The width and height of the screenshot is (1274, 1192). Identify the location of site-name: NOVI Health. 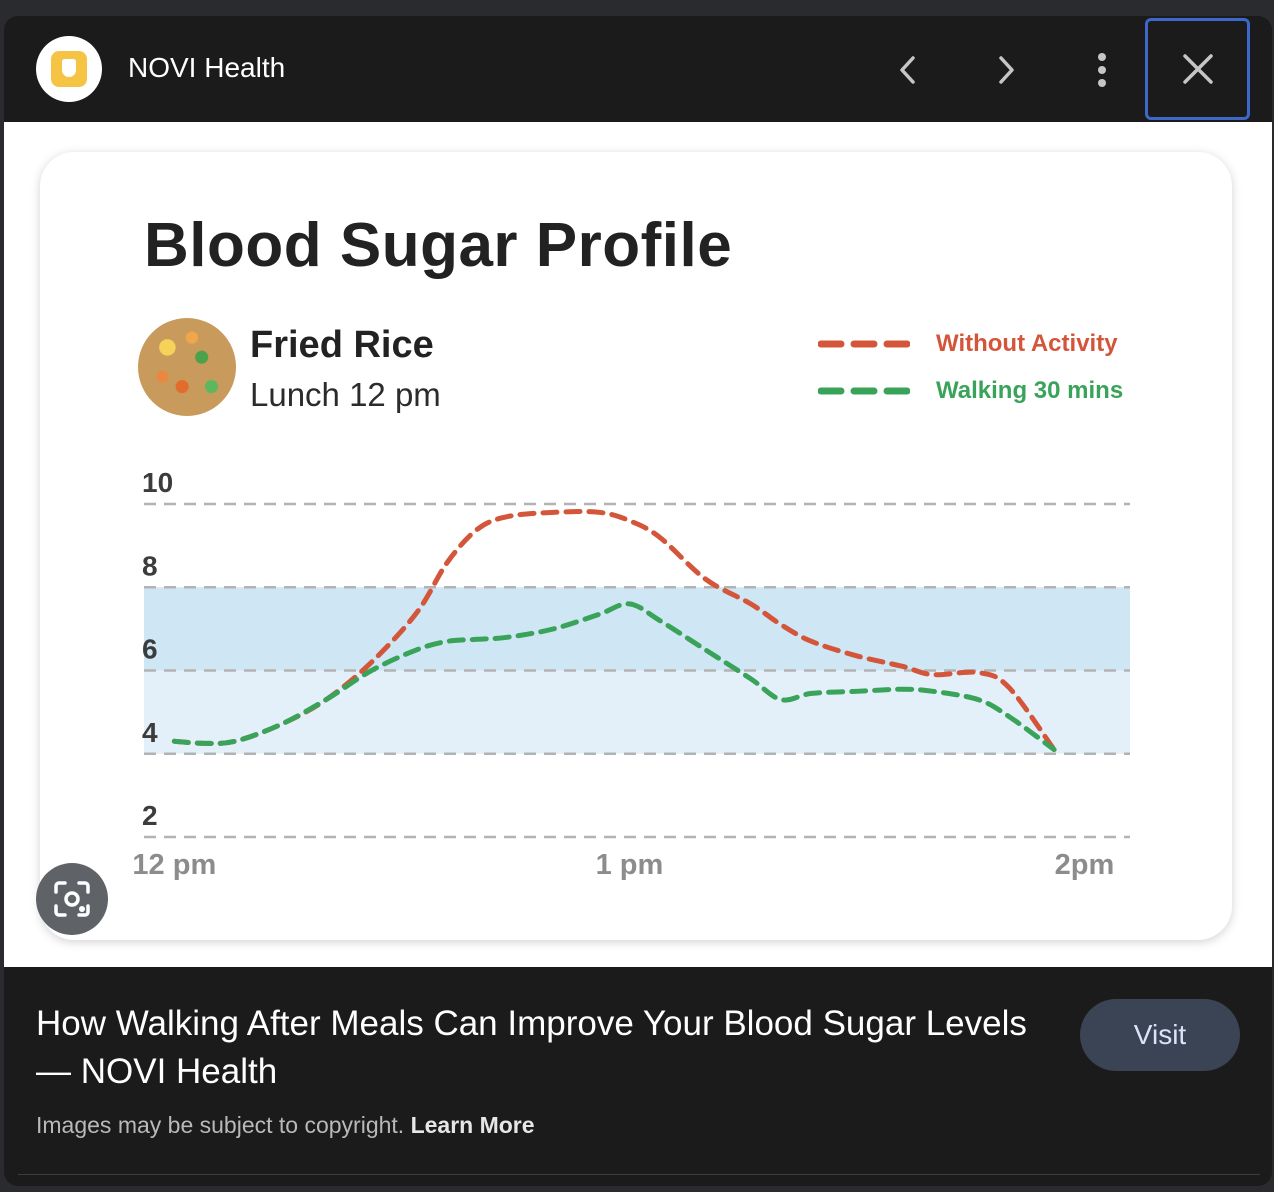
(206, 68).